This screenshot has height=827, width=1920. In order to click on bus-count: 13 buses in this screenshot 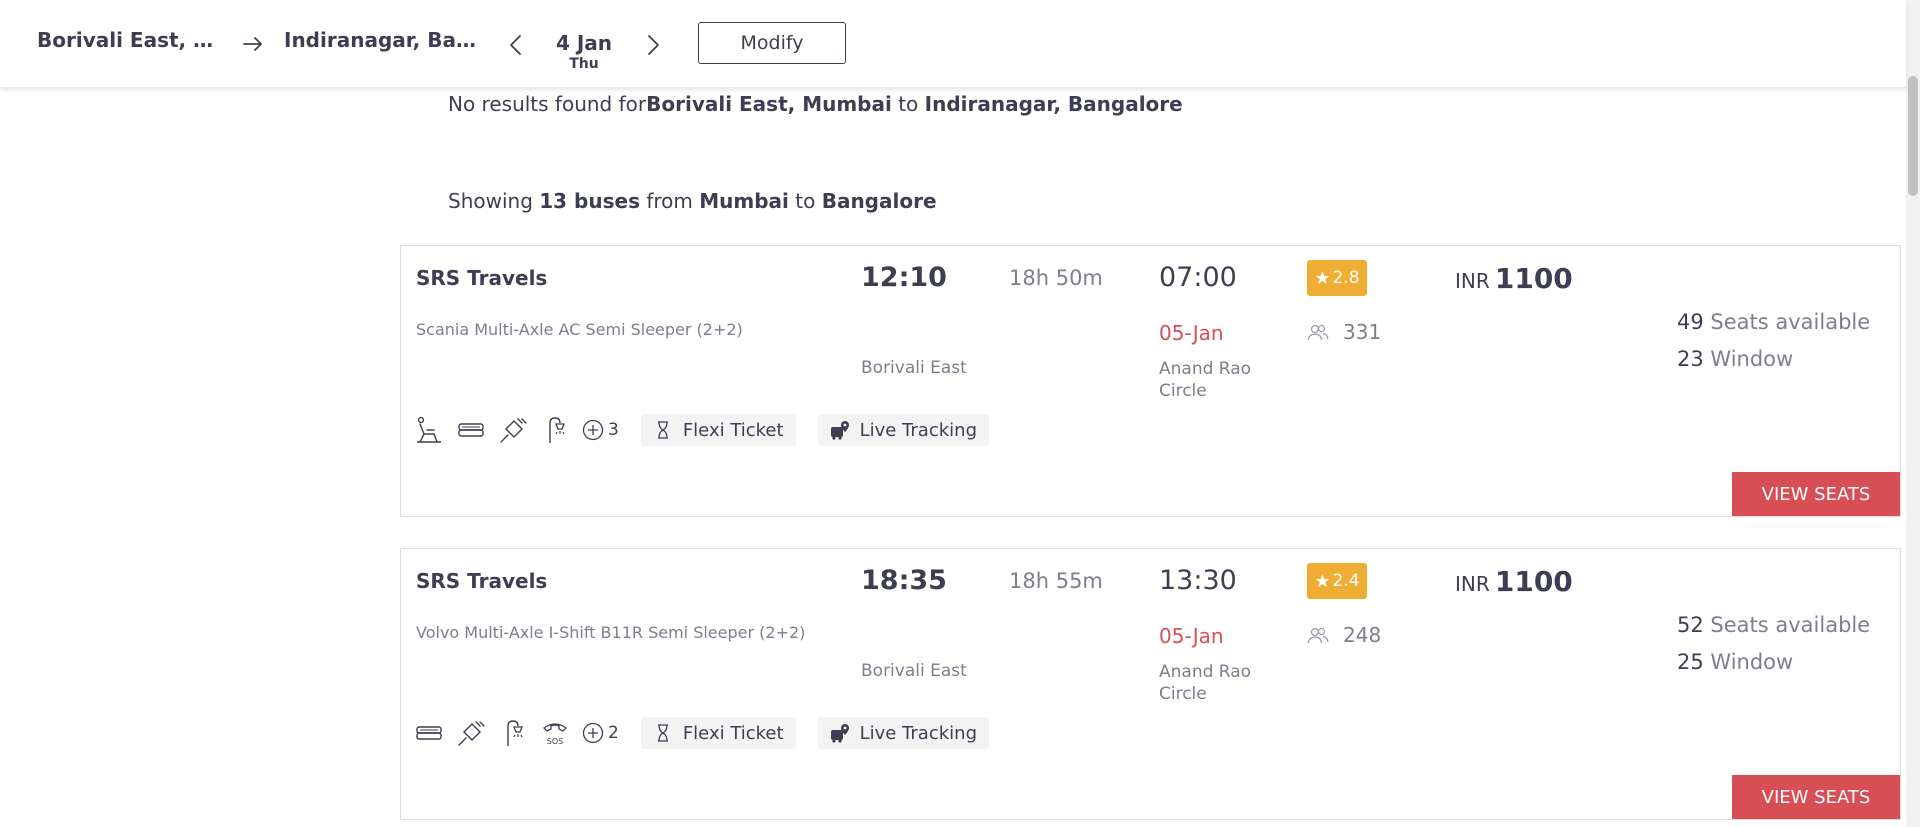, I will do `click(589, 201)`.